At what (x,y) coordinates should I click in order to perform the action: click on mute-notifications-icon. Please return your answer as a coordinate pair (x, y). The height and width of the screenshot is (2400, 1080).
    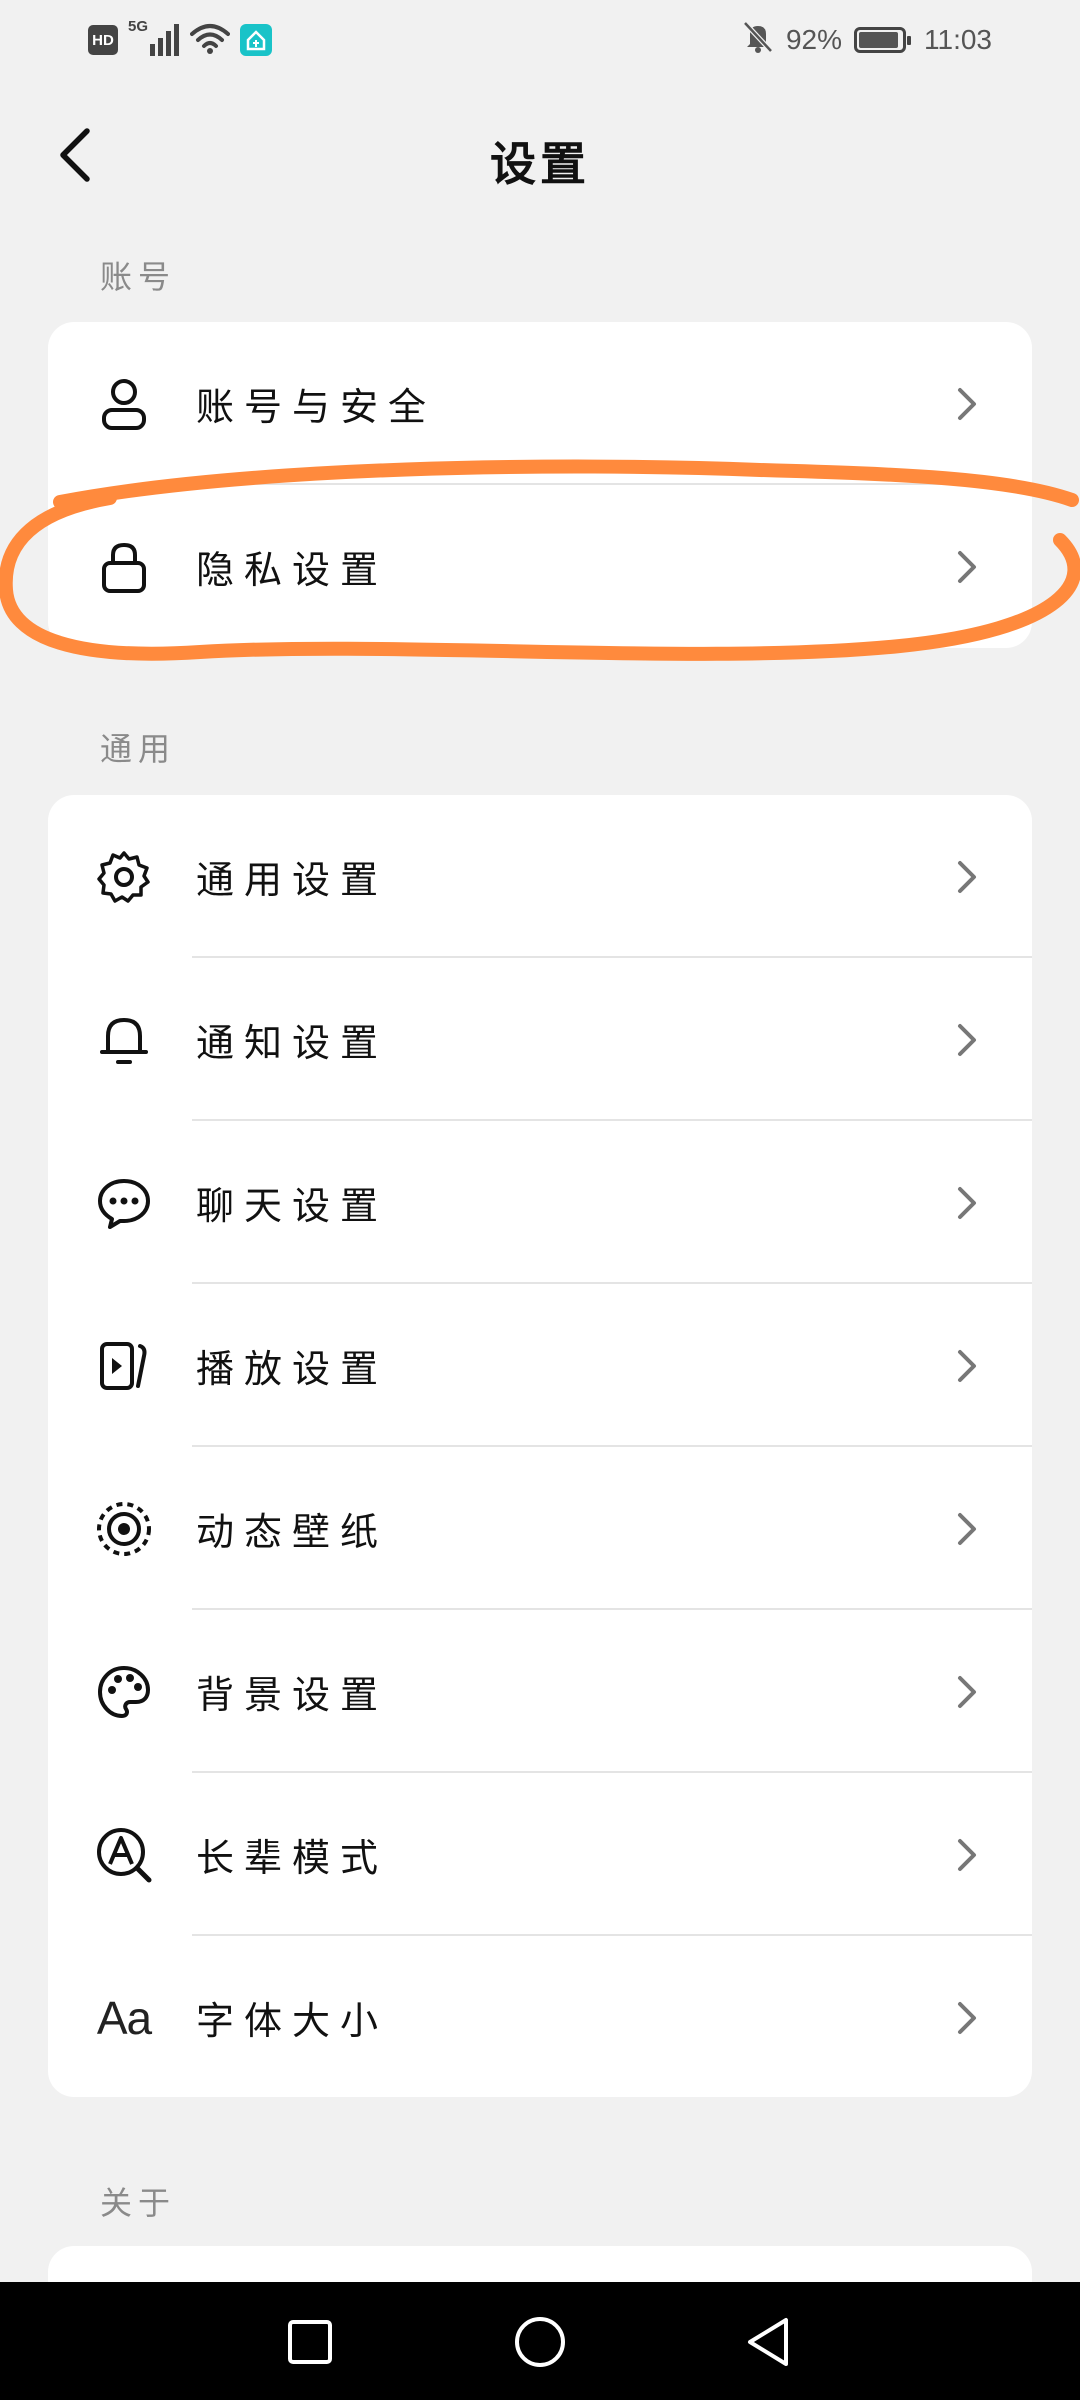
    Looking at the image, I should click on (758, 40).